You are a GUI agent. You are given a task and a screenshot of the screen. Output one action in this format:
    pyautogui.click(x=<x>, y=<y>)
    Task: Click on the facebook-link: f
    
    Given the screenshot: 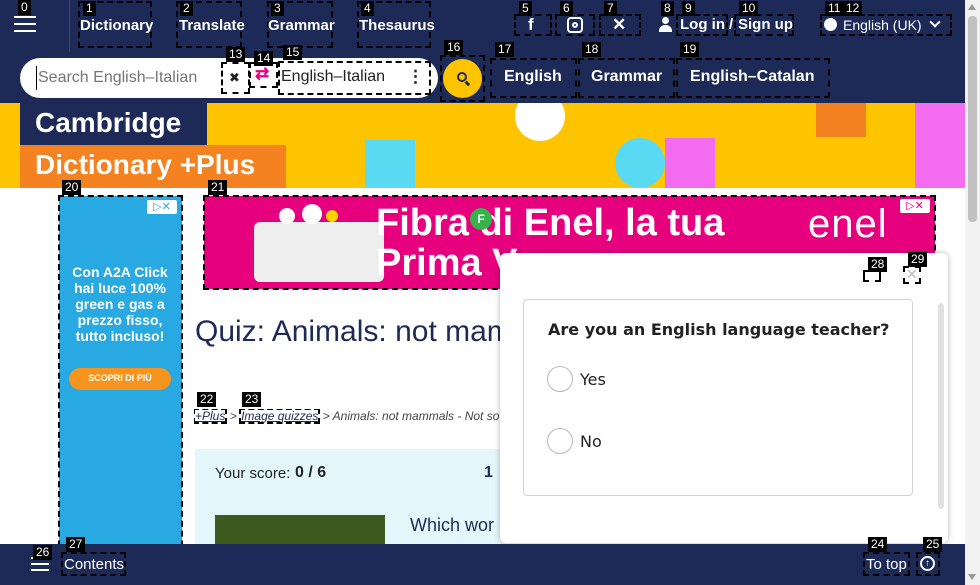 What is the action you would take?
    pyautogui.click(x=533, y=25)
    